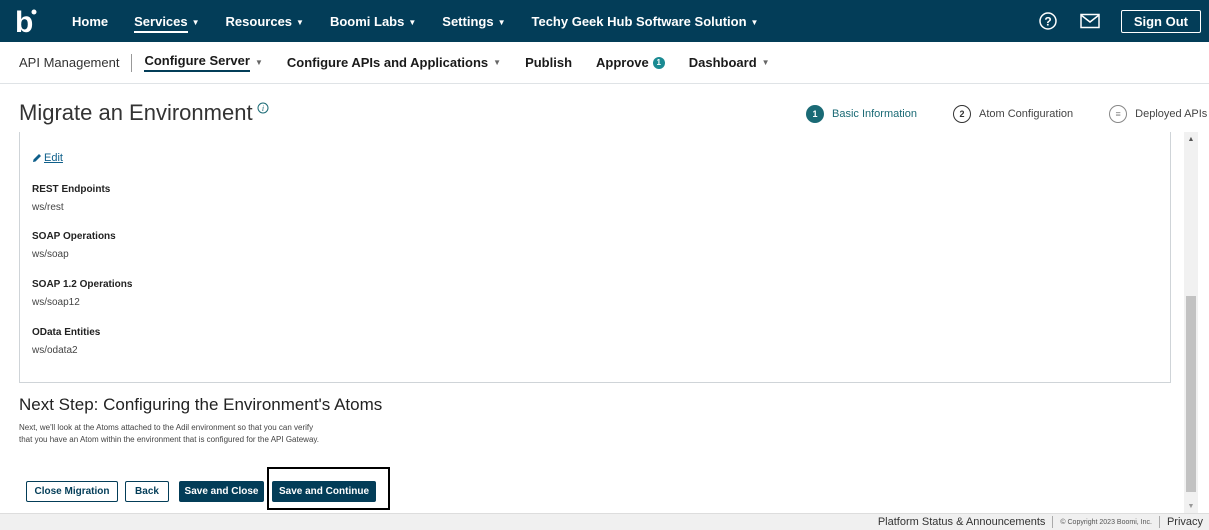 The height and width of the screenshot is (530, 1209). What do you see at coordinates (1160, 21) in the screenshot?
I see `sign-out-button: Sign Out` at bounding box center [1160, 21].